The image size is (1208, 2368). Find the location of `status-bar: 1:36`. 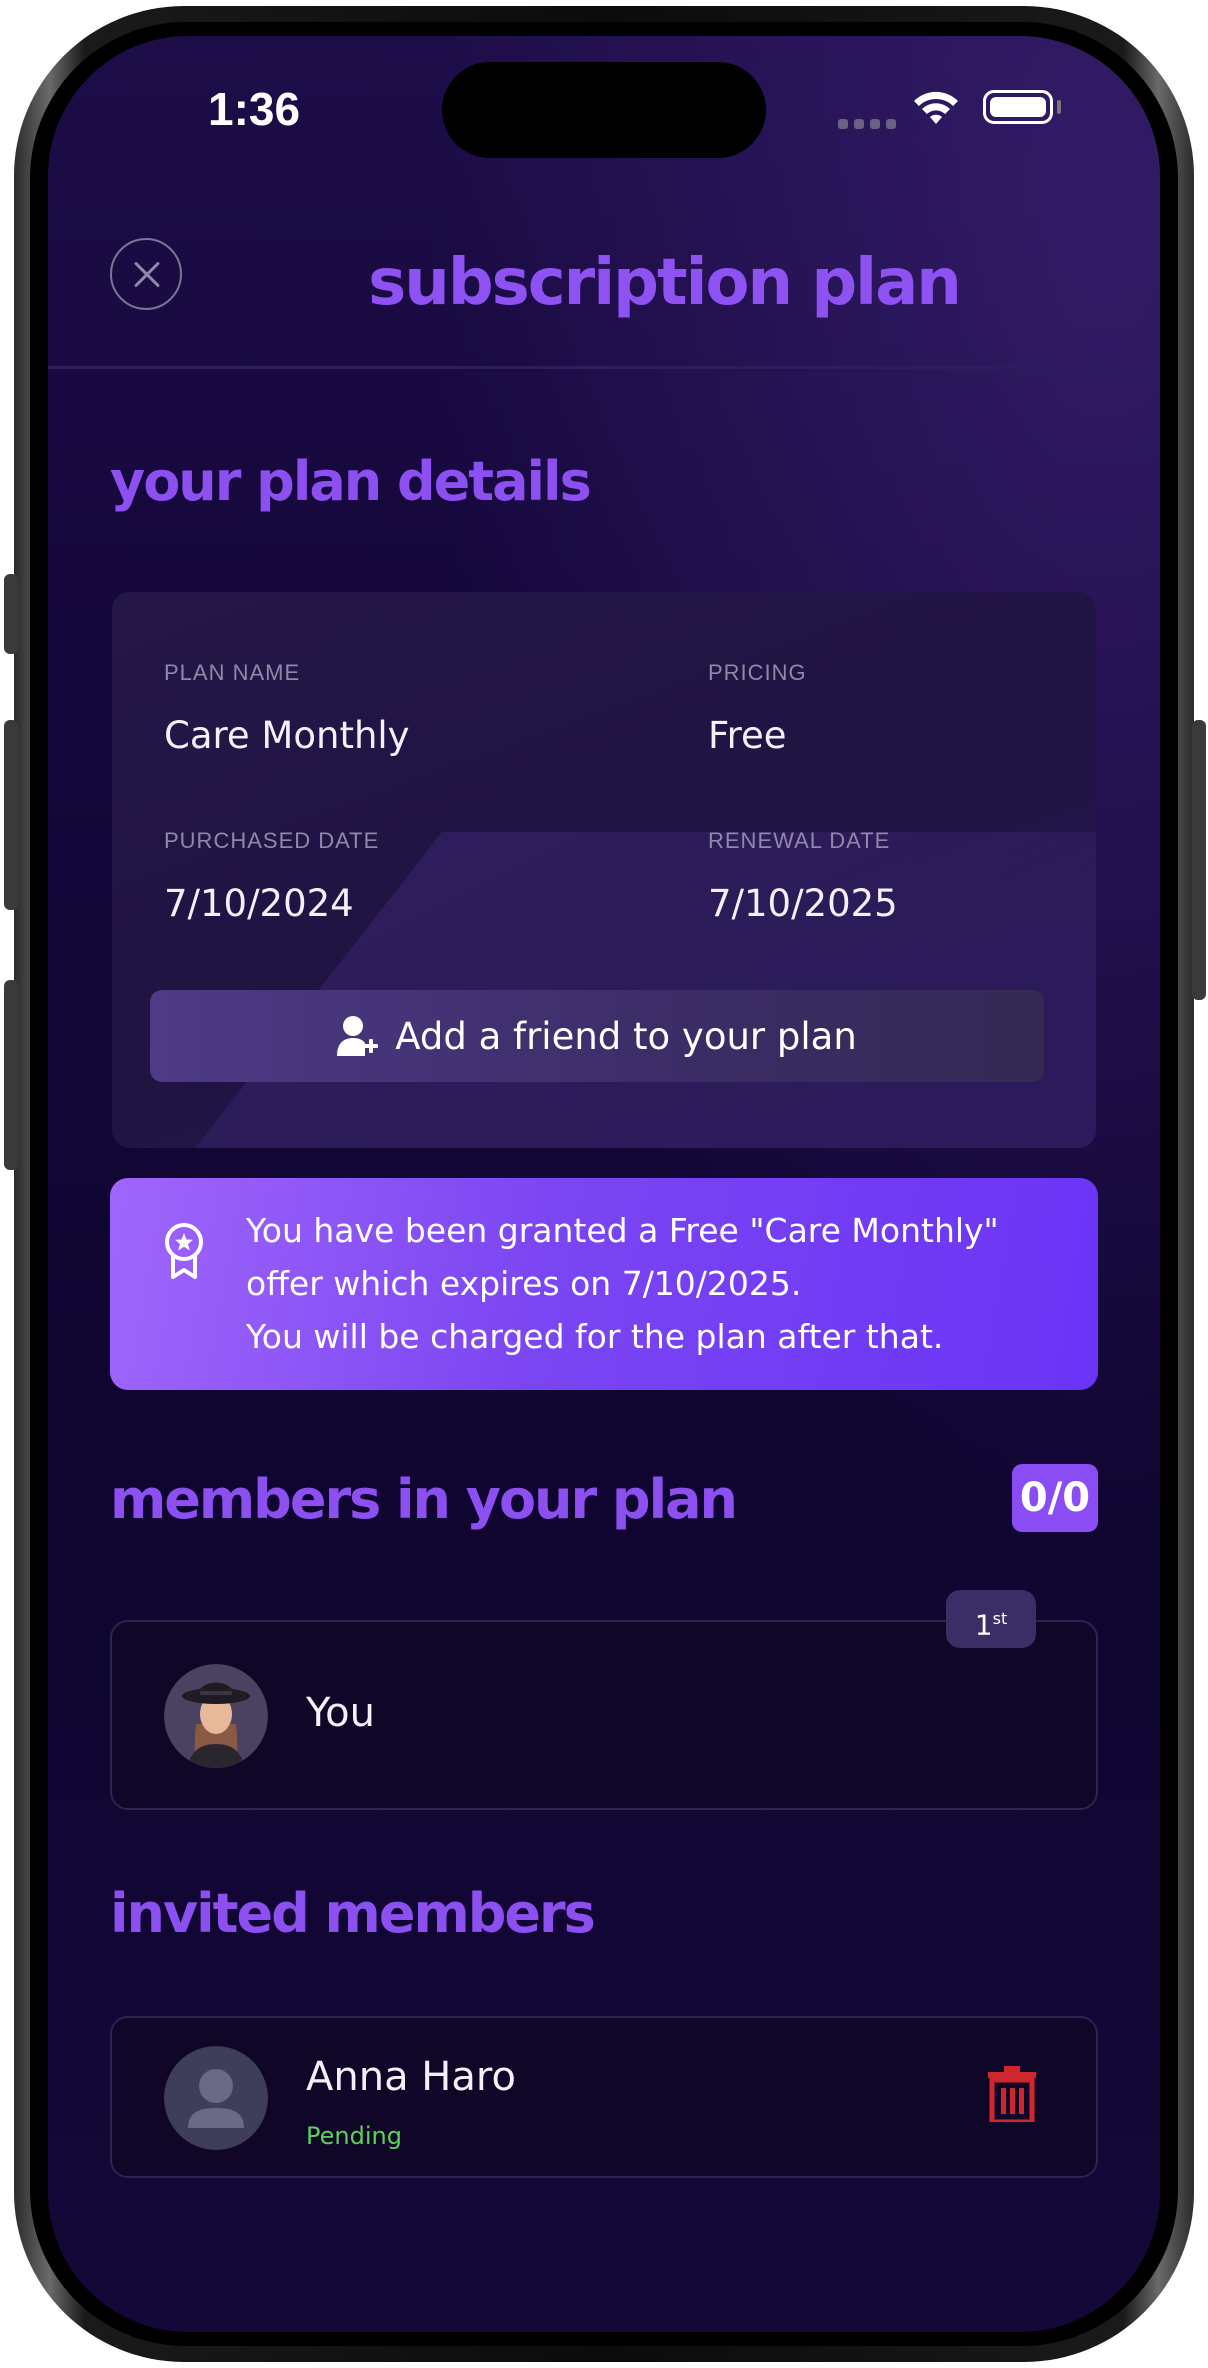

status-bar: 1:36 is located at coordinates (604, 97).